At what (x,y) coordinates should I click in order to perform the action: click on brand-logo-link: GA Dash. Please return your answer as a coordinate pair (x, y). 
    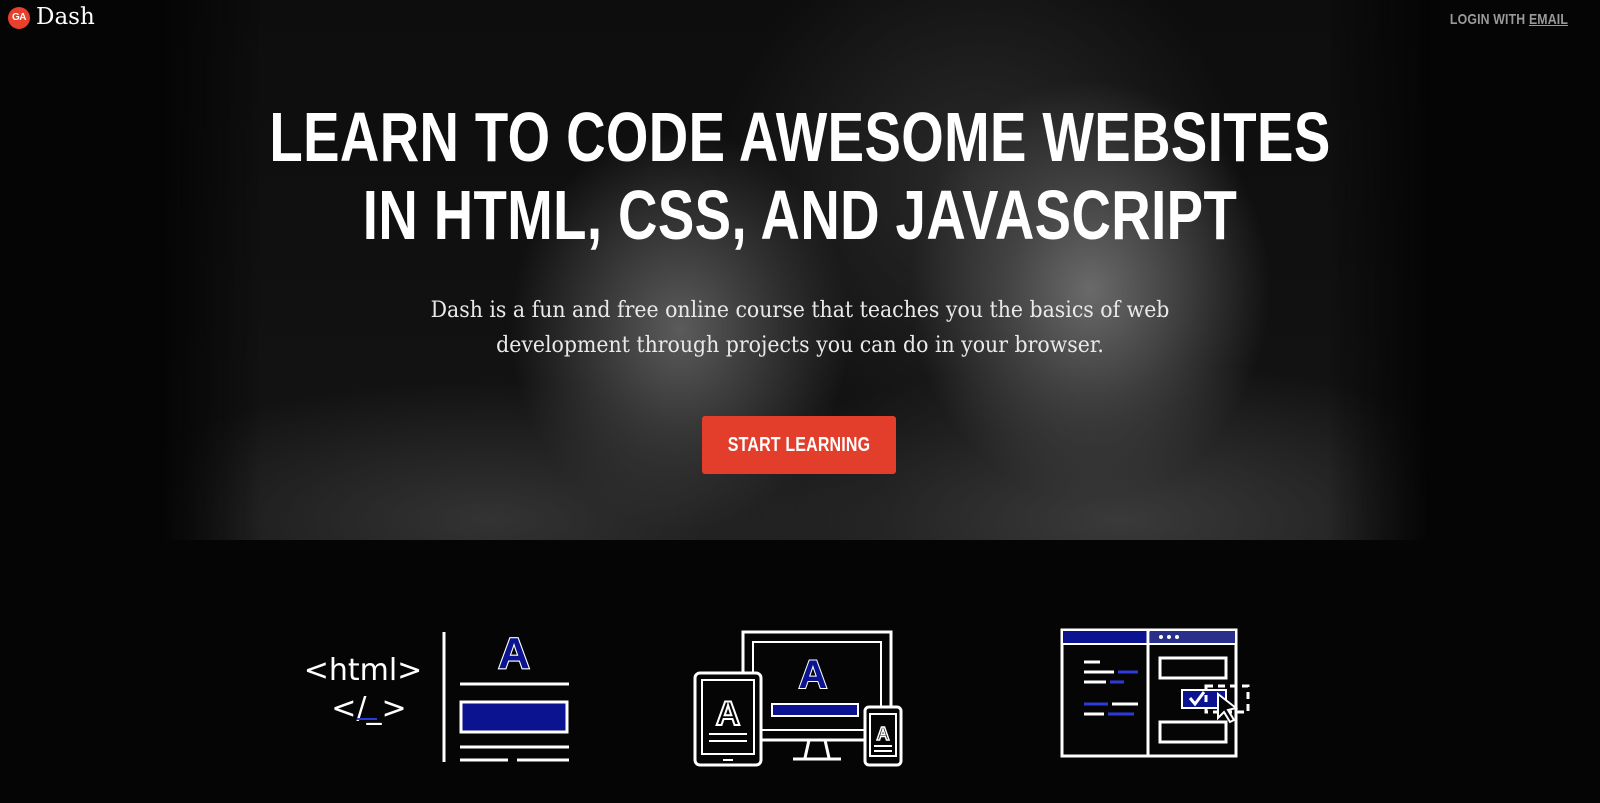
    Looking at the image, I should click on (51, 17).